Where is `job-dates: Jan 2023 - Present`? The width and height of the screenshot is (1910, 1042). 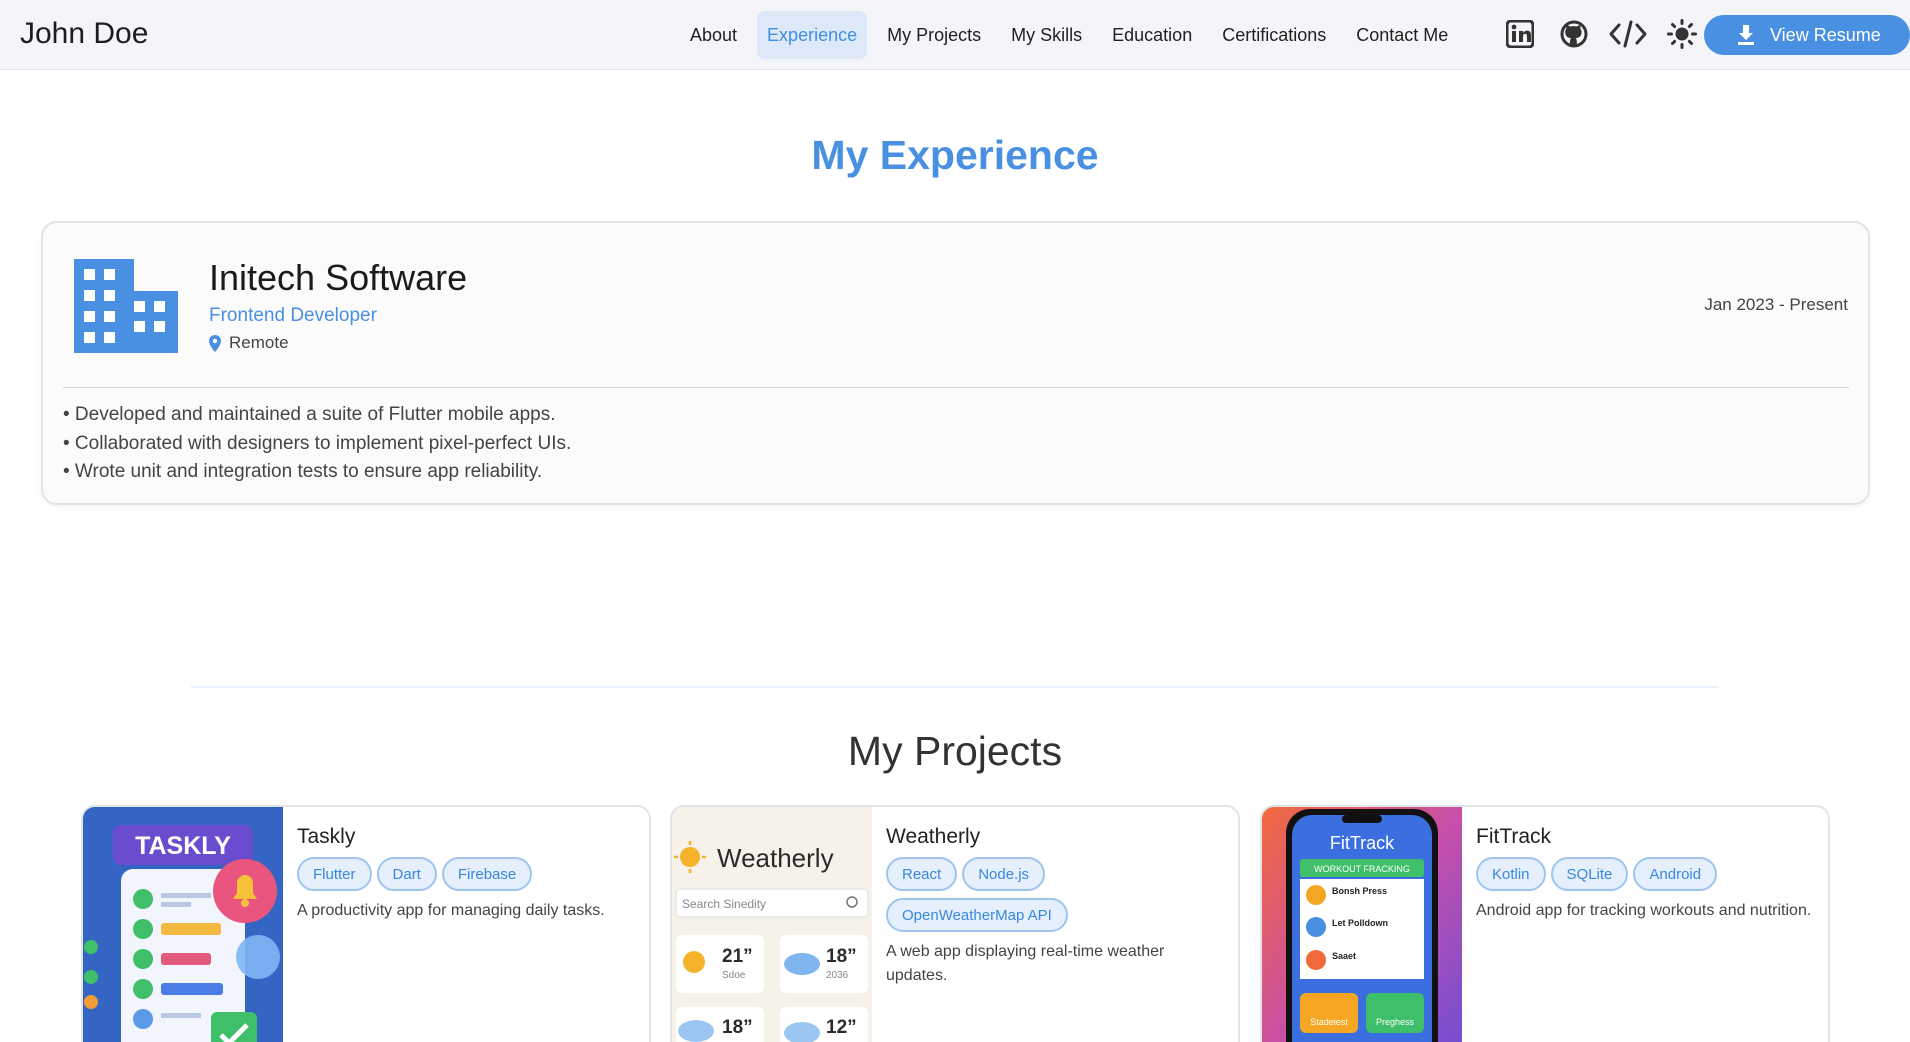 job-dates: Jan 2023 - Present is located at coordinates (1776, 304).